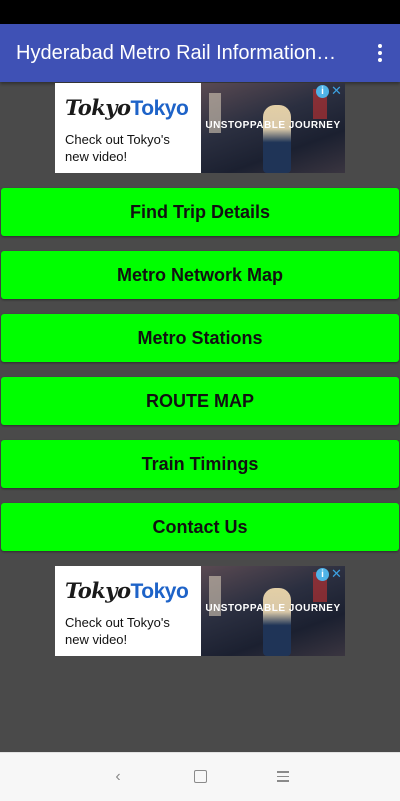  What do you see at coordinates (200, 212) in the screenshot?
I see `find-trip-details-button: Find Trip Details` at bounding box center [200, 212].